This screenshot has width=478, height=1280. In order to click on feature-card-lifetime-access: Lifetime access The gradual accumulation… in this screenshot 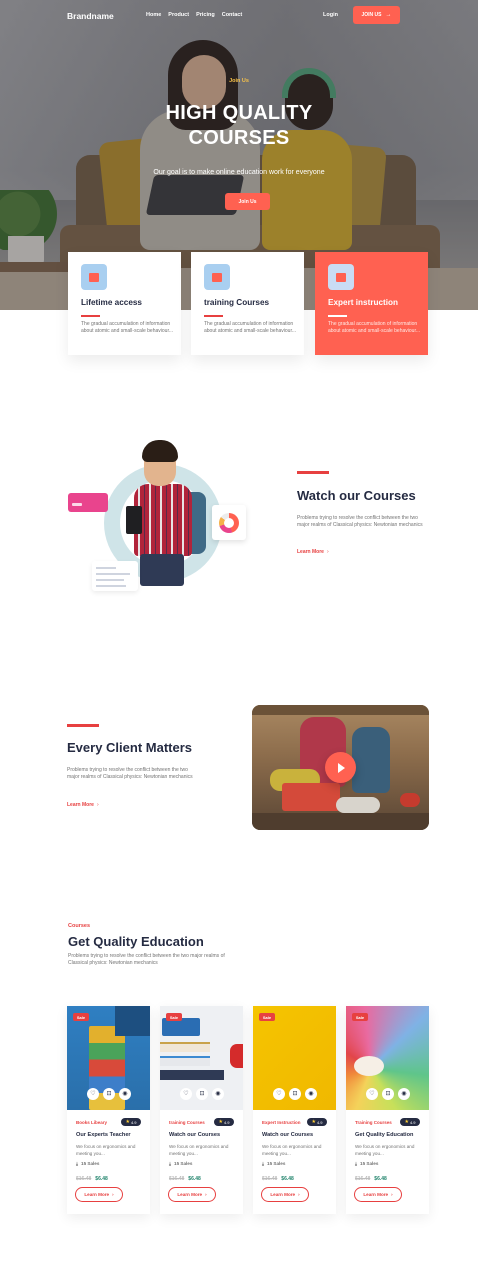, I will do `click(124, 303)`.